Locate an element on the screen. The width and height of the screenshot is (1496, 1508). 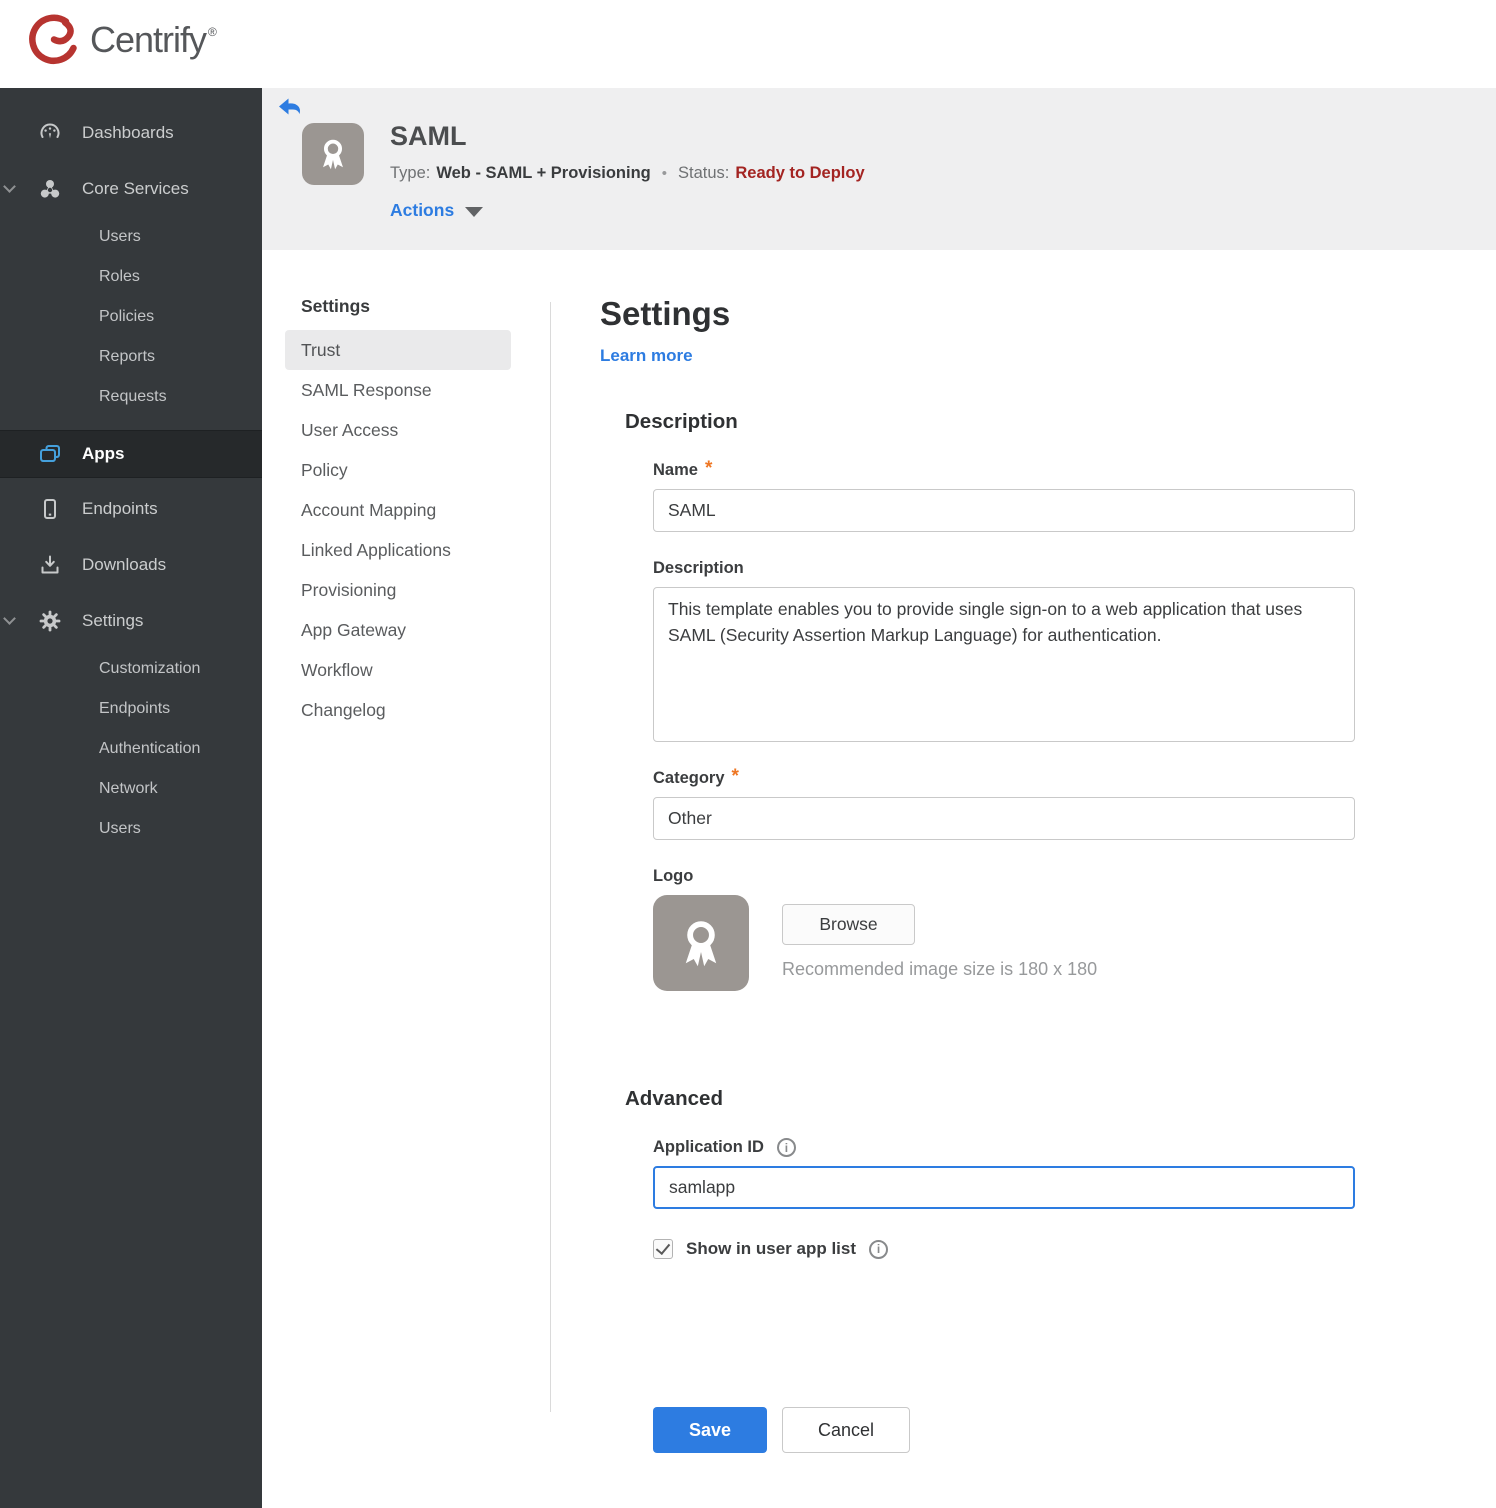
sidebar-item-endpoints-settings: Endpoints is located at coordinates (131, 709).